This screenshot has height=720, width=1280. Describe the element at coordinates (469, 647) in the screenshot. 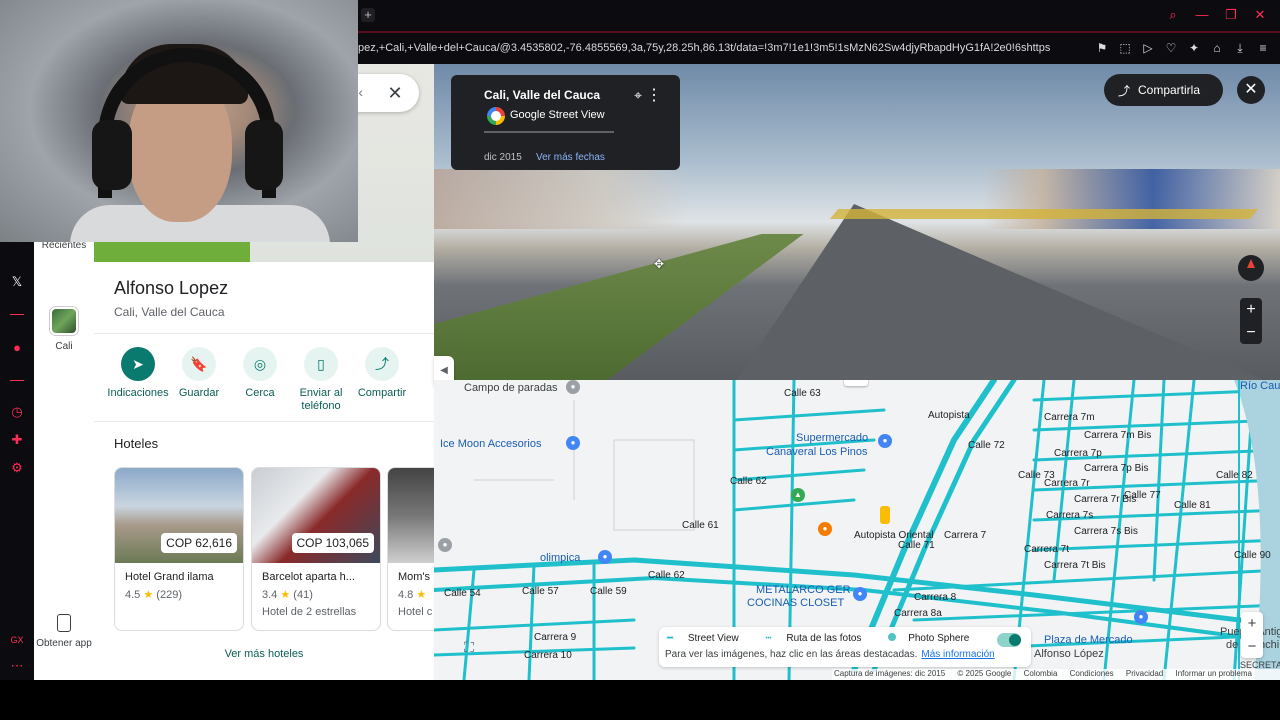

I see `expand-map-icon: ⛶` at that location.